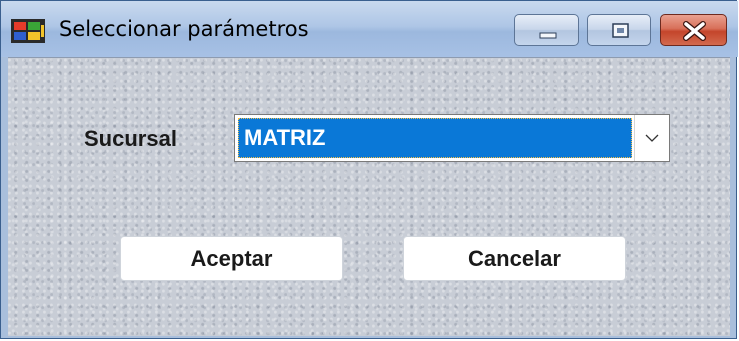 The image size is (739, 341). I want to click on close-button, so click(693, 30).